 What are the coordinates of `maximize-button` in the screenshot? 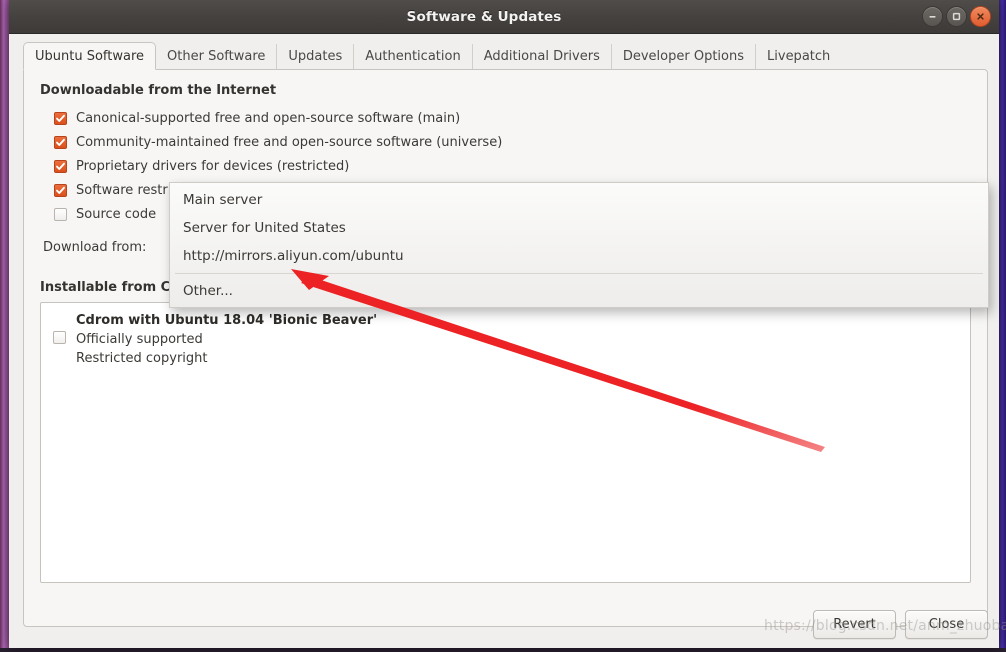 It's located at (956, 16).